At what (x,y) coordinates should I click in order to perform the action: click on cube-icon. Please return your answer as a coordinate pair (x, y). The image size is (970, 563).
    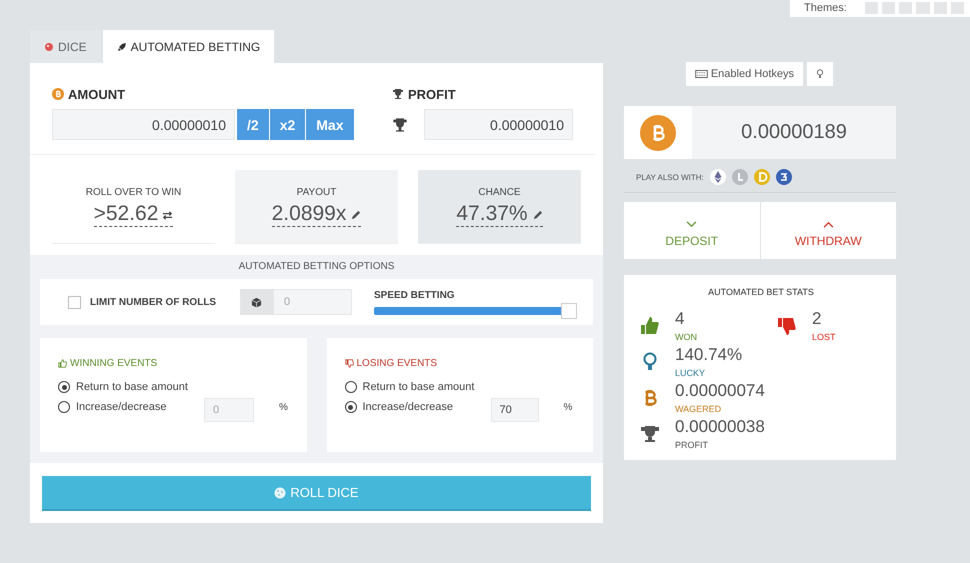
    Looking at the image, I should click on (256, 302).